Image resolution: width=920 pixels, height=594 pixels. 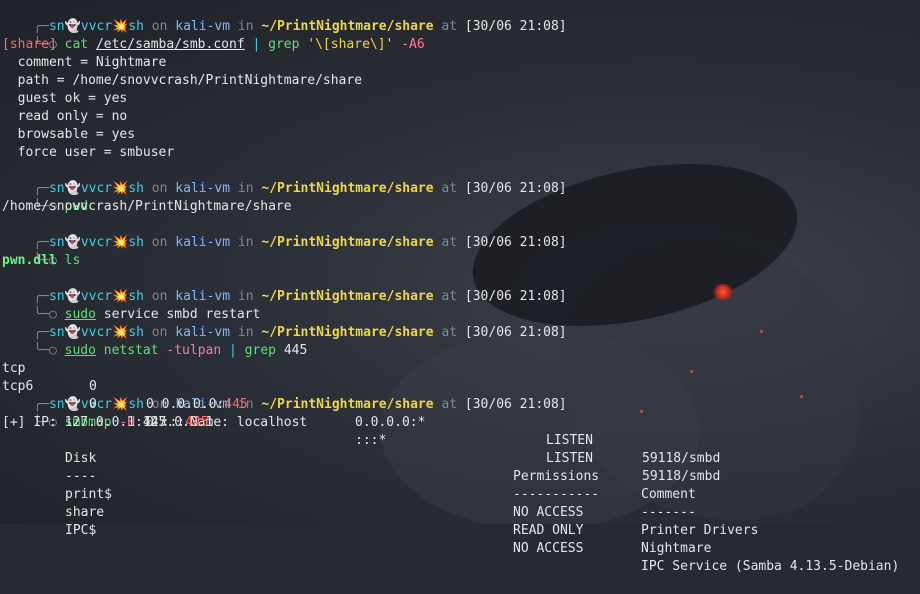 I want to click on smbmap-share-row: share READ ONLY Nightmare, so click(x=388, y=530).